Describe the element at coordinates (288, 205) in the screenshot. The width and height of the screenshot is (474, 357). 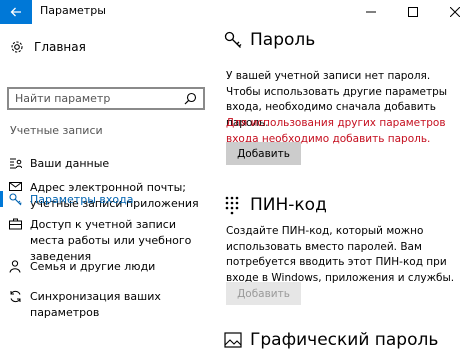
I see `pin-title: ПИН-код` at that location.